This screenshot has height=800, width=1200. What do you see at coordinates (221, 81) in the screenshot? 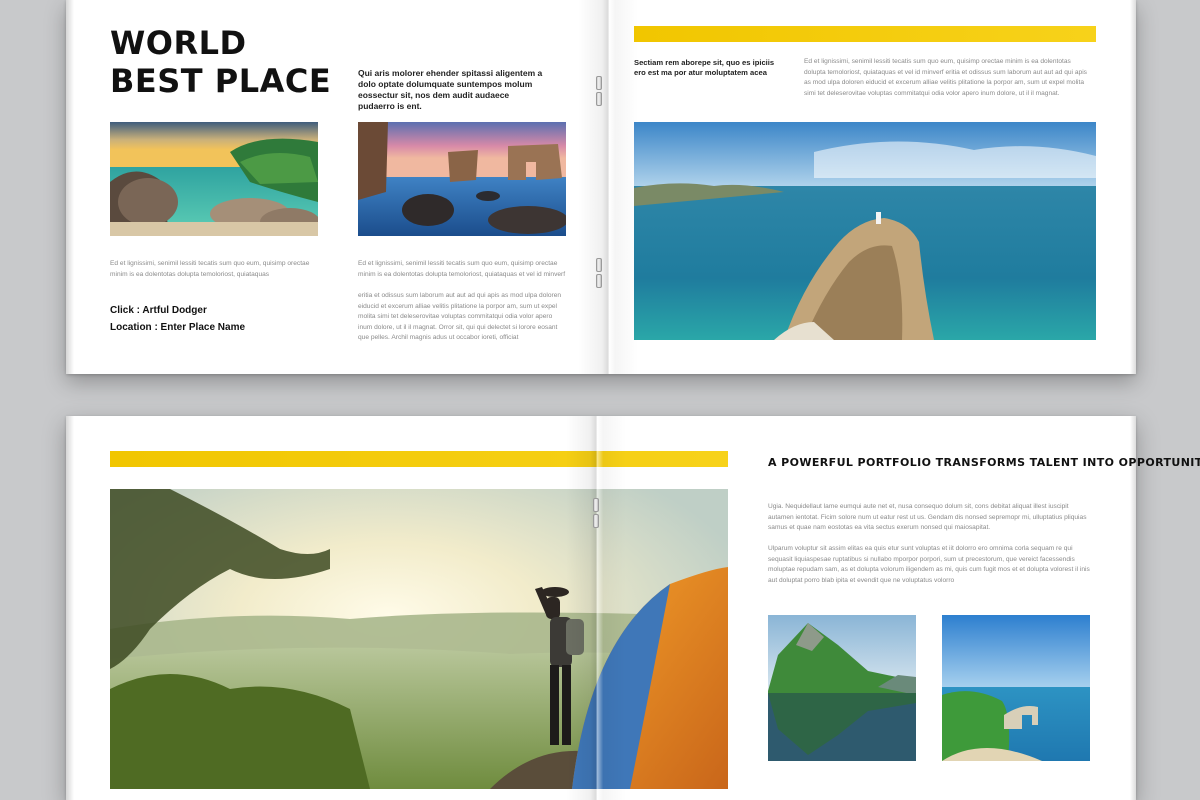
I see `title-line-2: BEST PLACE` at bounding box center [221, 81].